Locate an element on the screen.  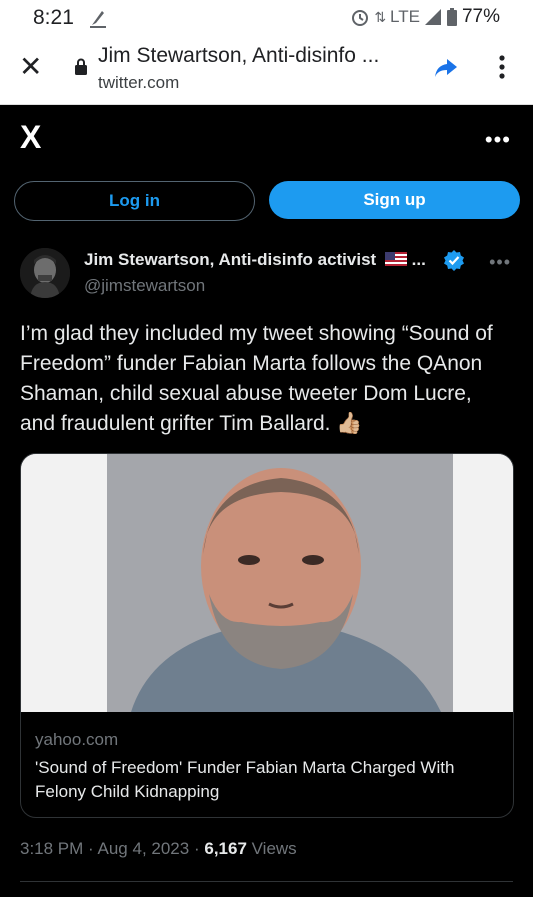
avatar-image is located at coordinates (45, 273).